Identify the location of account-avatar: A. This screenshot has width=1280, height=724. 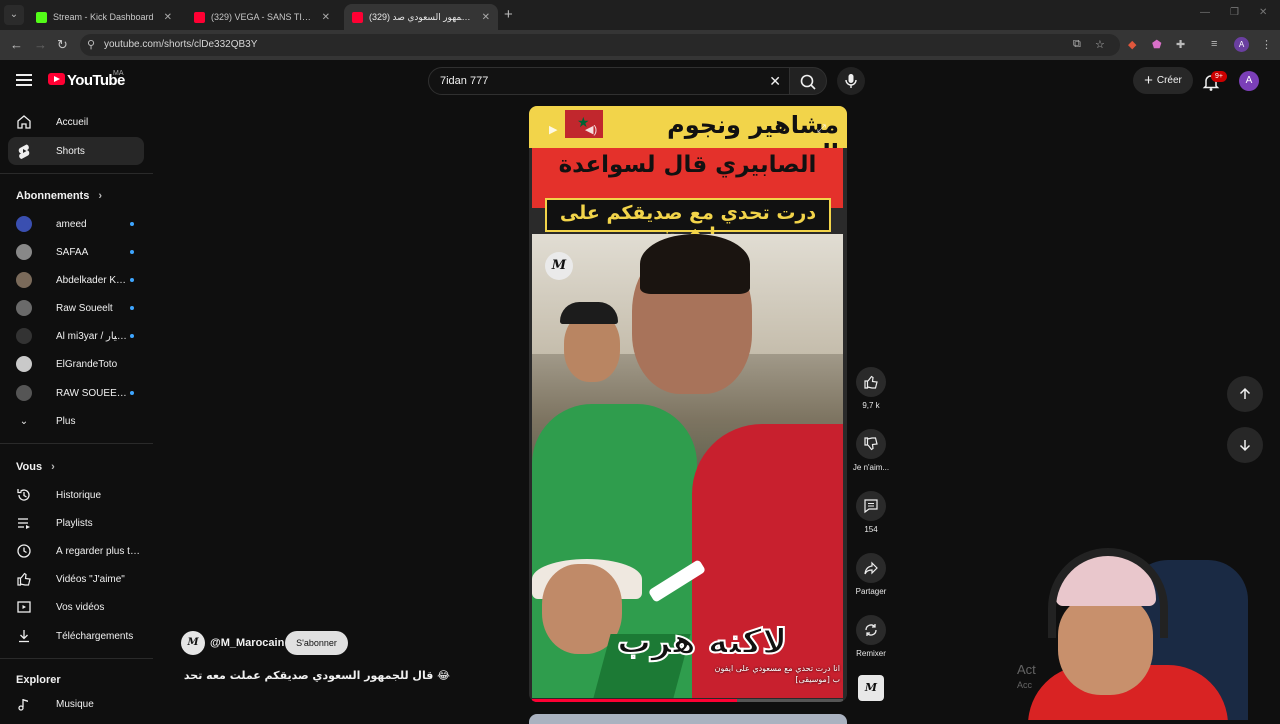
(1249, 81).